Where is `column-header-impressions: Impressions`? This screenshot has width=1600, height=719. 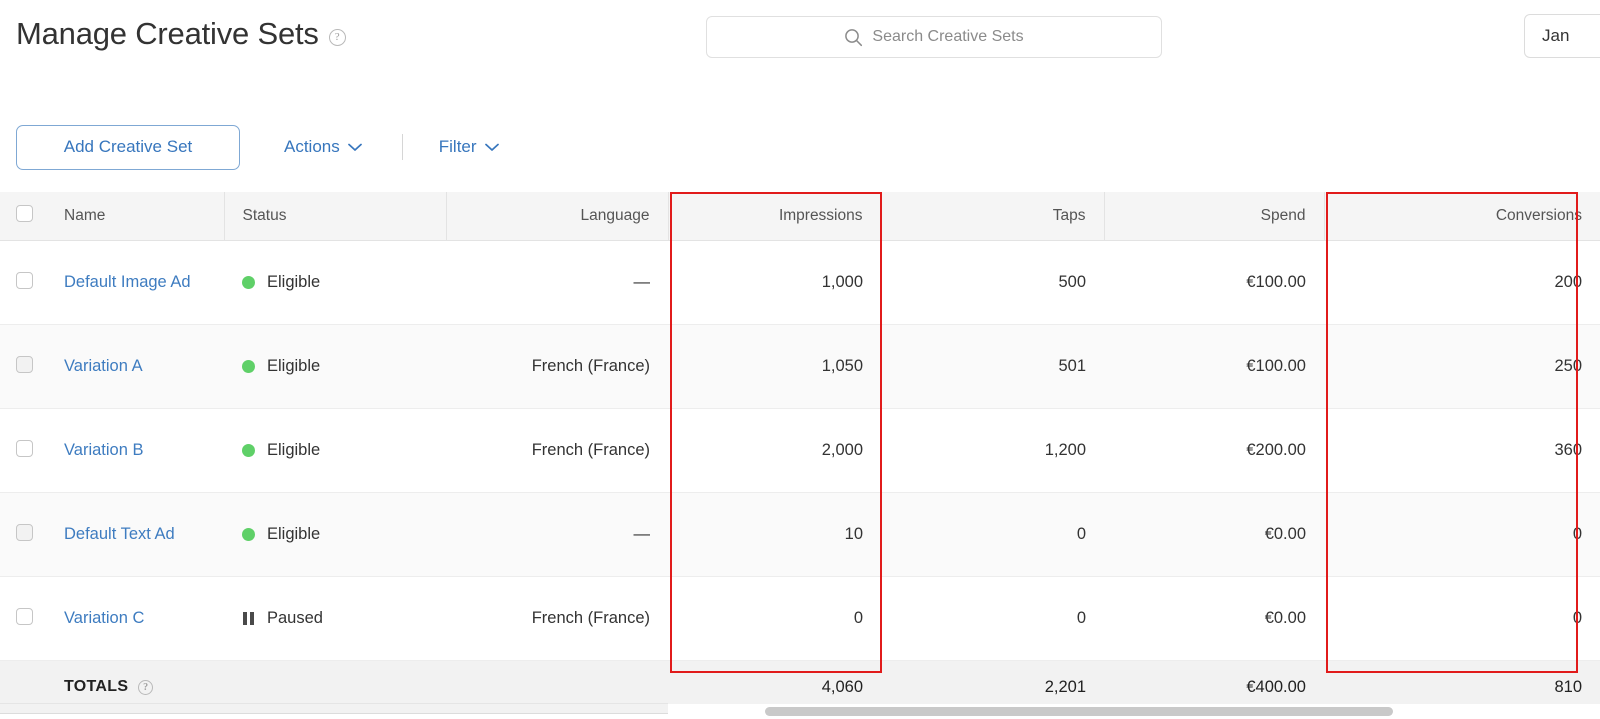
column-header-impressions: Impressions is located at coordinates (775, 216).